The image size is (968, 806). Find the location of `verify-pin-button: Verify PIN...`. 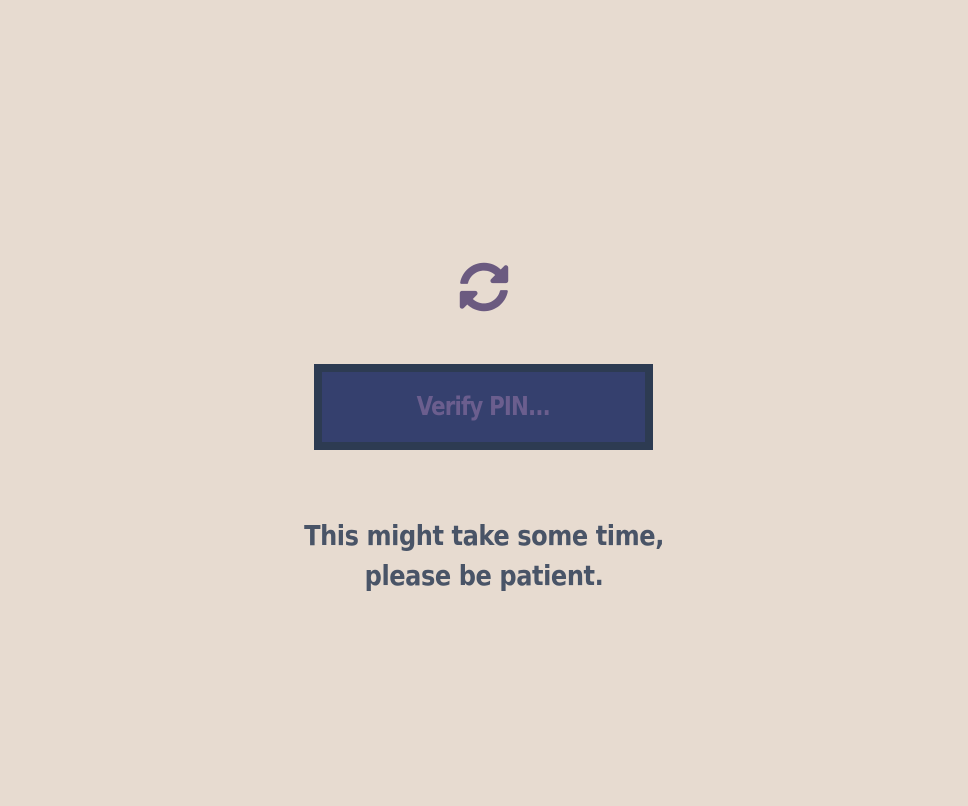

verify-pin-button: Verify PIN... is located at coordinates (483, 407).